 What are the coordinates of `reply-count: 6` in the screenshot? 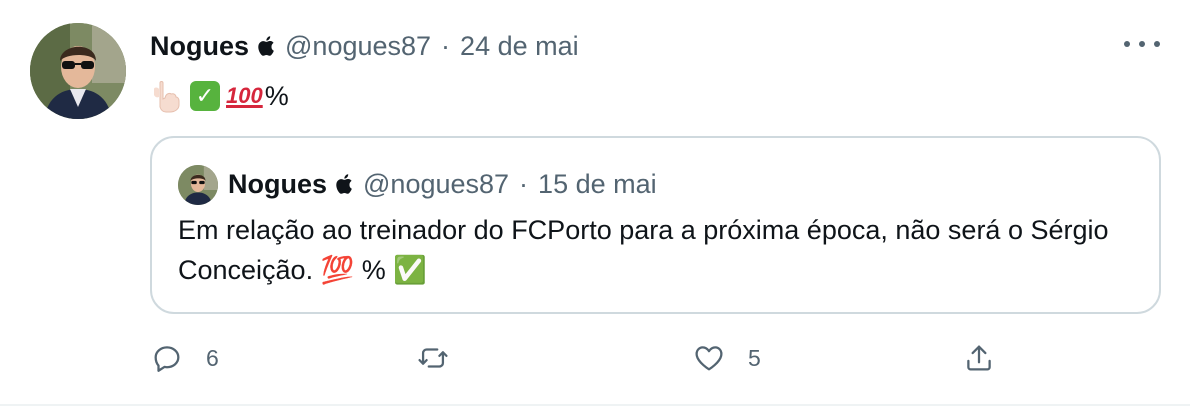 It's located at (212, 357).